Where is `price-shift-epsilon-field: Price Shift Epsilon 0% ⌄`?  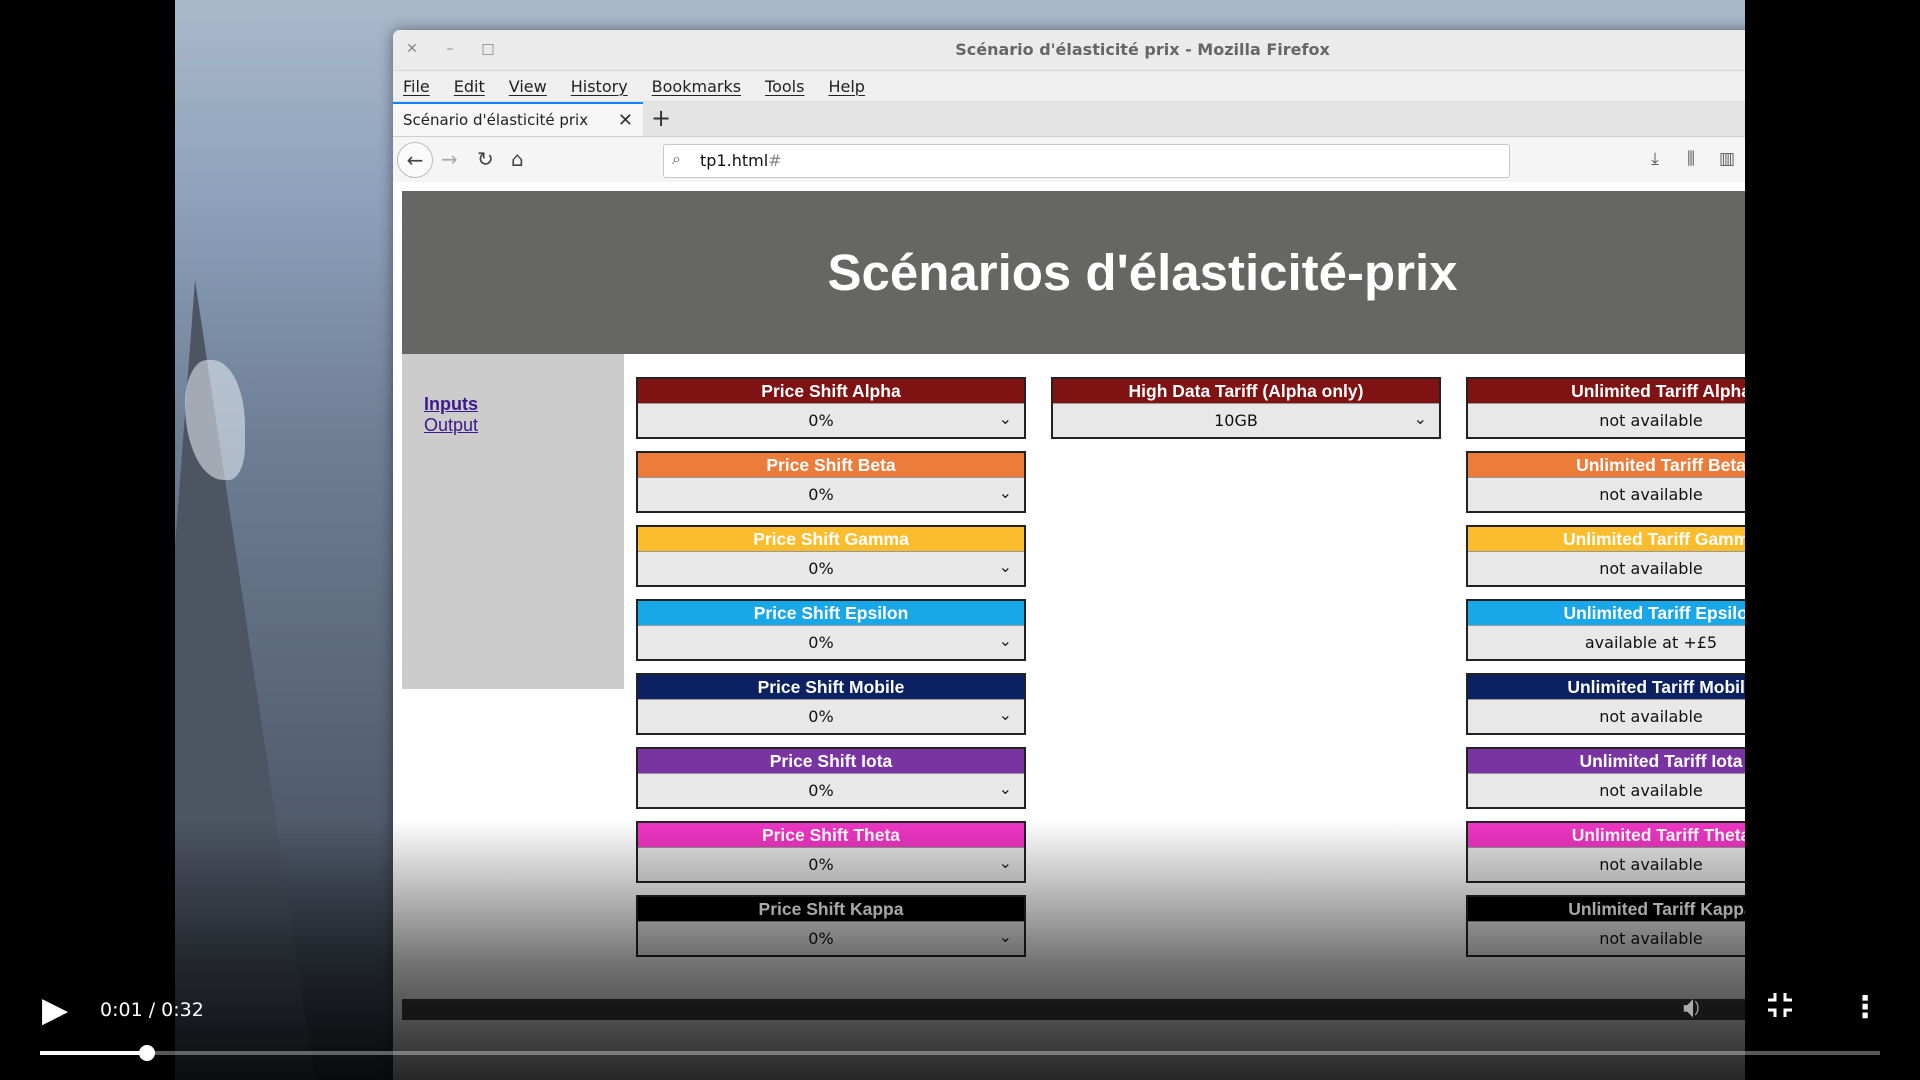
price-shift-epsilon-field: Price Shift Epsilon 0% ⌄ is located at coordinates (831, 630).